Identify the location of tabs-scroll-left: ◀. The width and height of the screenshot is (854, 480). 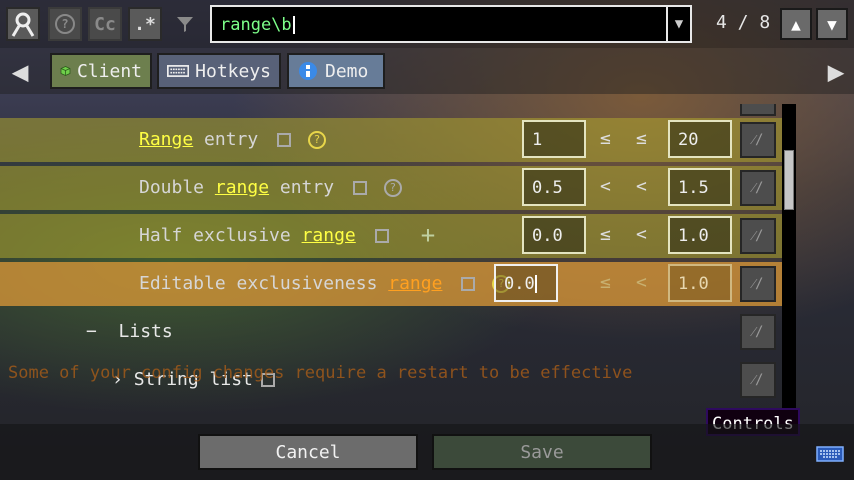
(20, 71).